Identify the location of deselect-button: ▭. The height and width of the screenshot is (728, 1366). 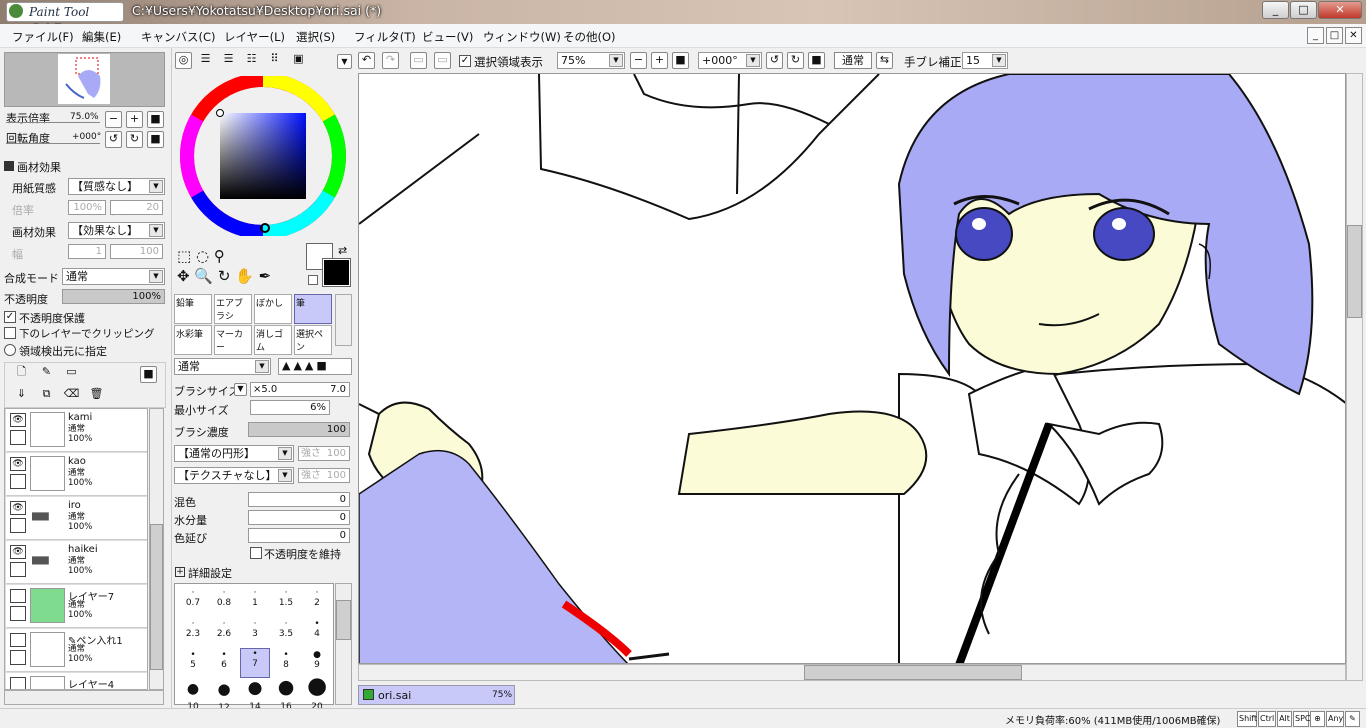
(418, 60).